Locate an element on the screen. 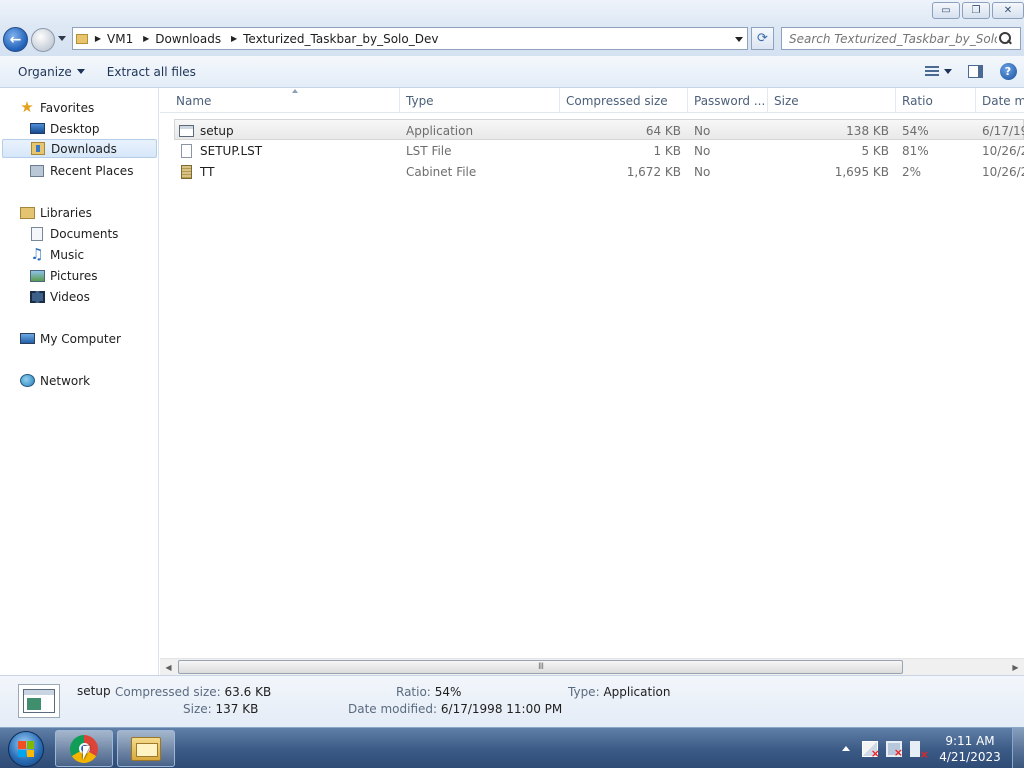 This screenshot has height=768, width=1024. title-bar: ▭ ❐ ✕ is located at coordinates (512, 12).